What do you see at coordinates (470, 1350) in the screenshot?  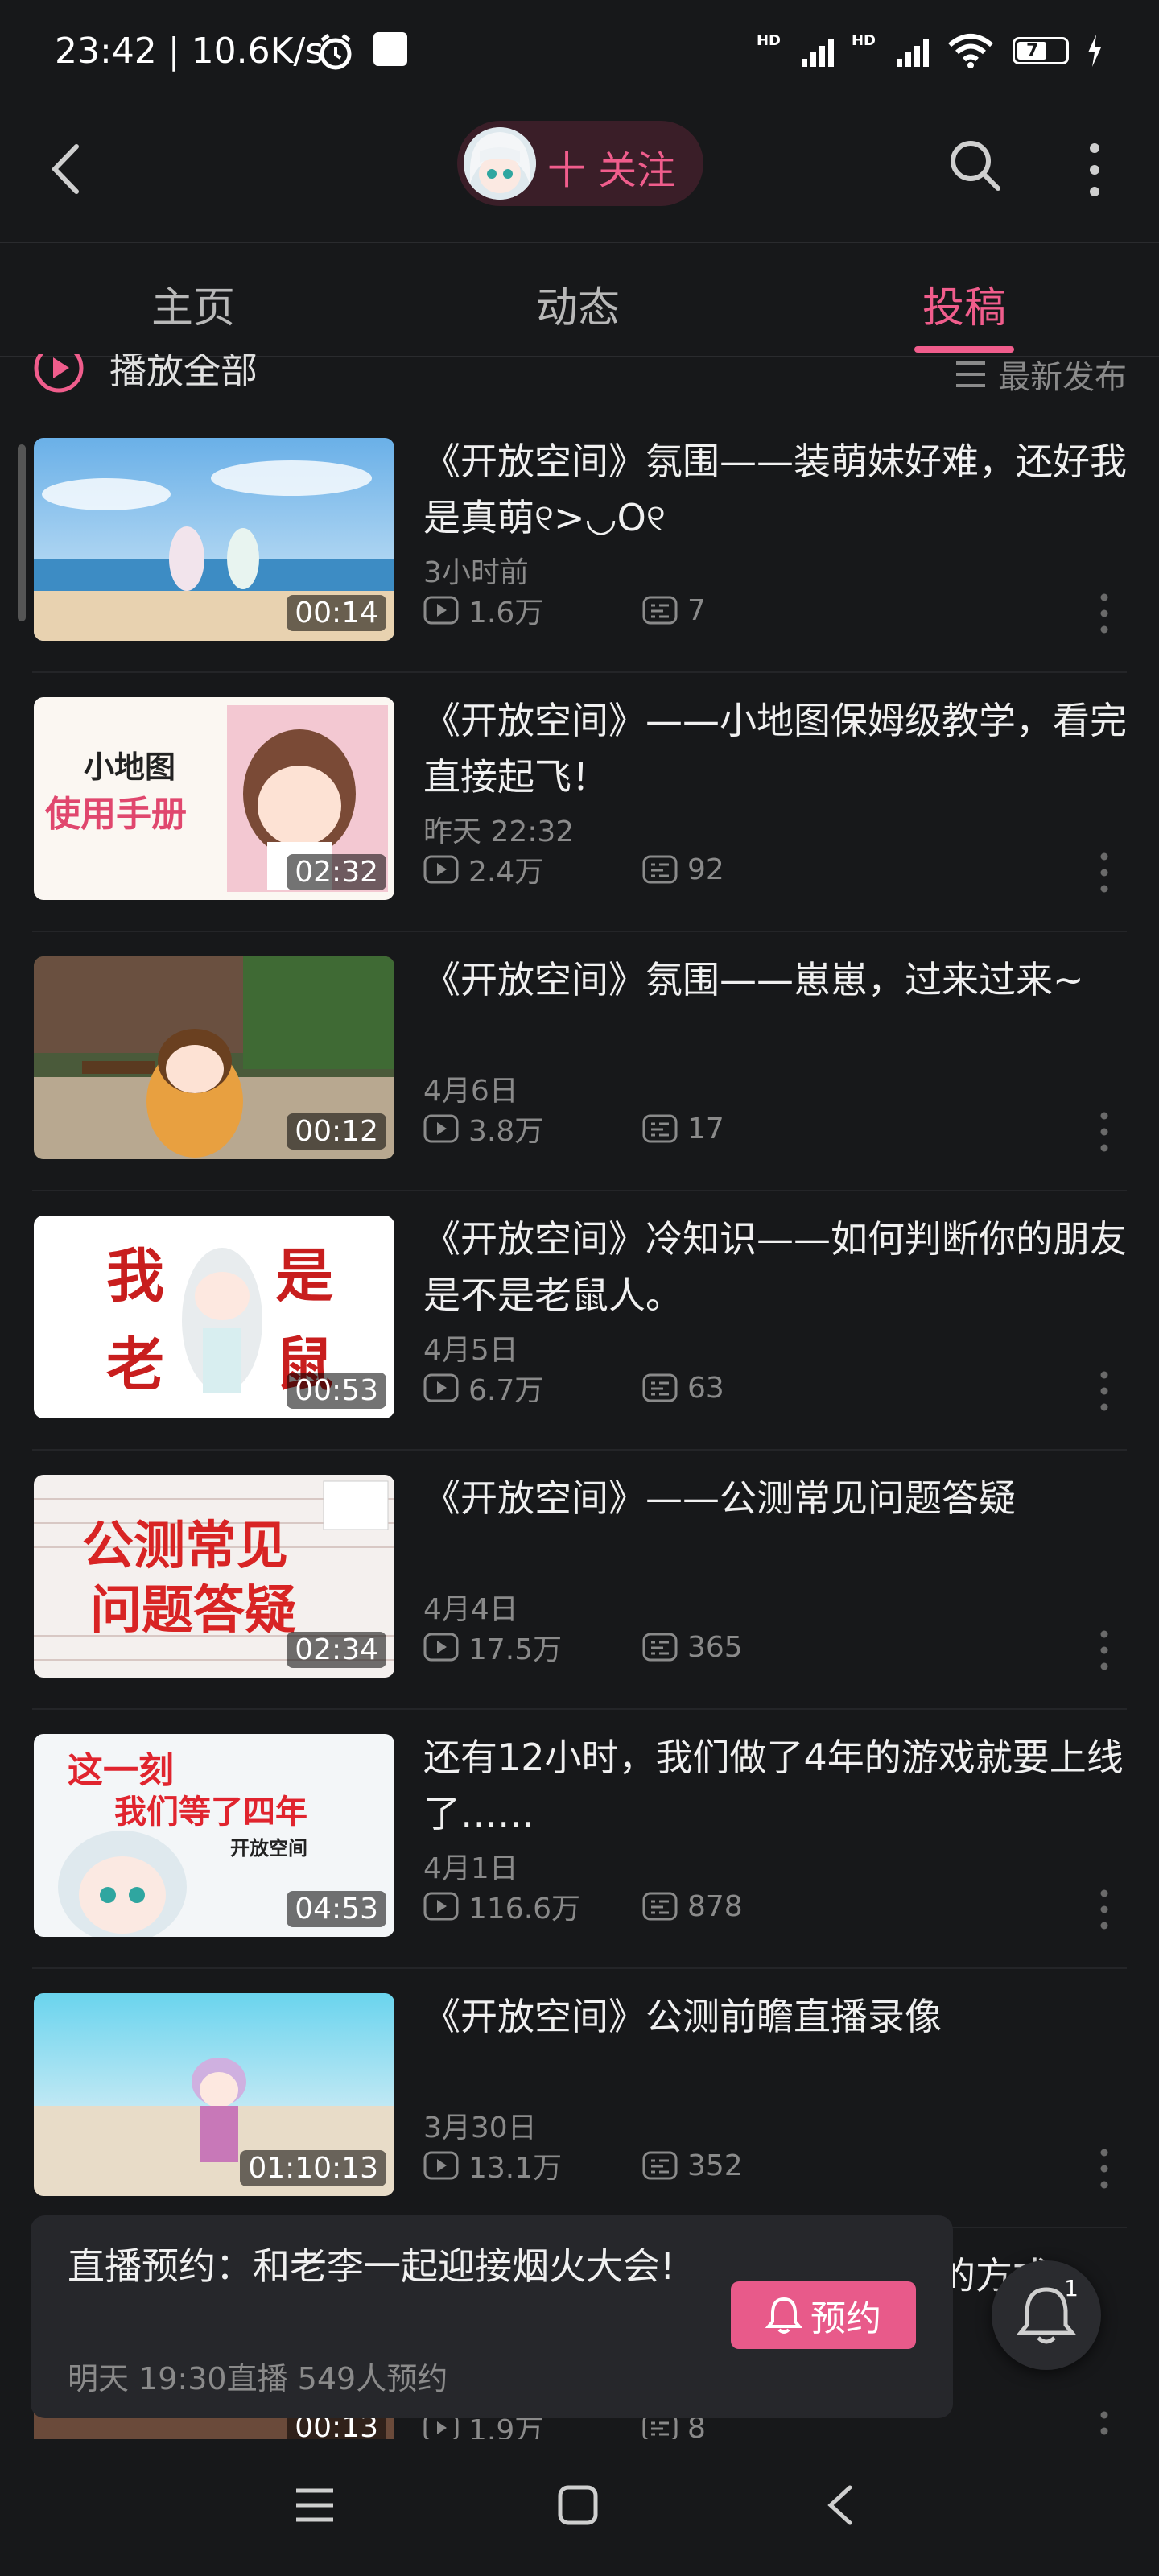 I see `video-date: 4月5日` at bounding box center [470, 1350].